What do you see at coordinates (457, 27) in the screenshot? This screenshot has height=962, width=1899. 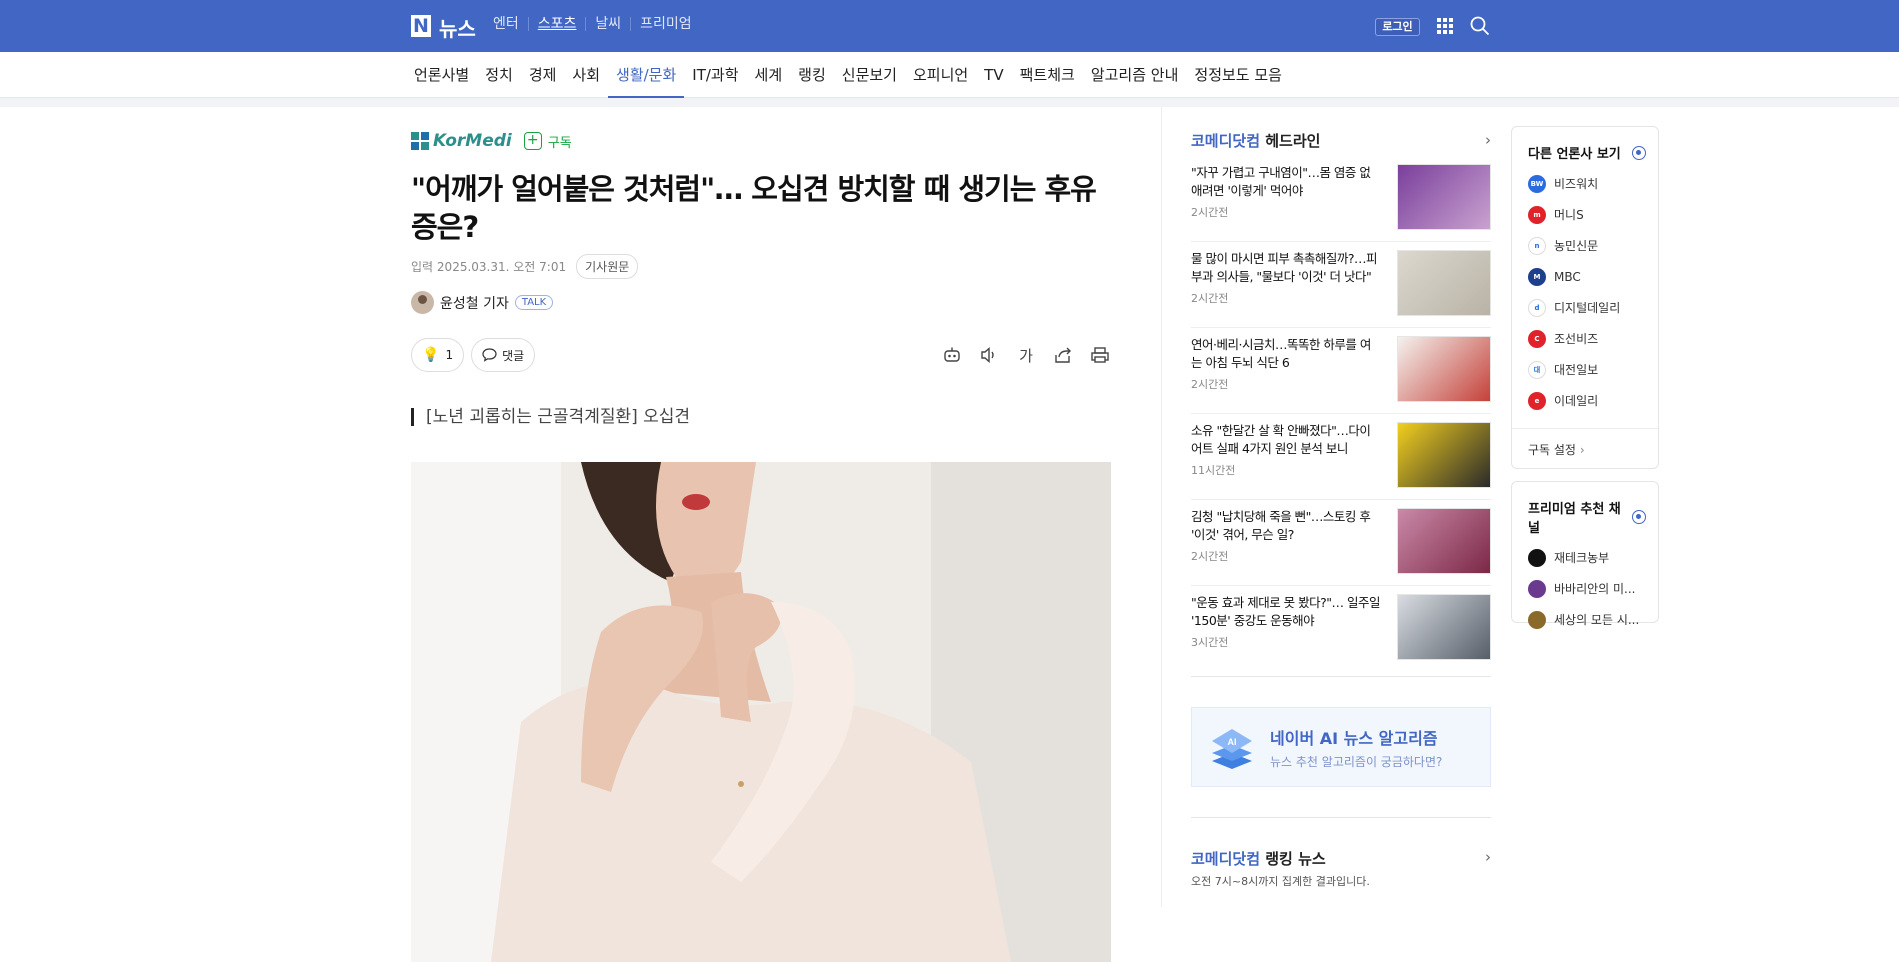 I see `news-logo-text: 뉴스` at bounding box center [457, 27].